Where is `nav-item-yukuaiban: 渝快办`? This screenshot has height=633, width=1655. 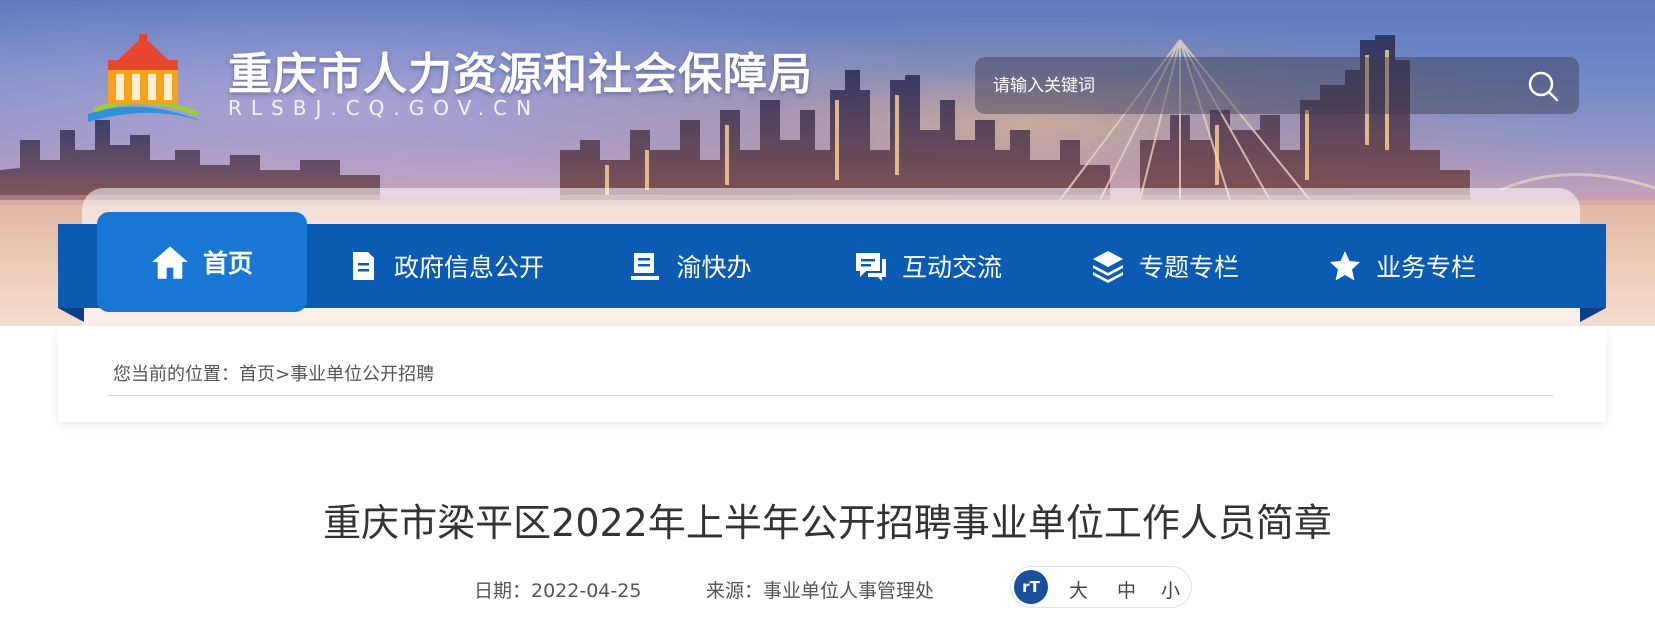
nav-item-yukuaiban: 渝快办 is located at coordinates (690, 266).